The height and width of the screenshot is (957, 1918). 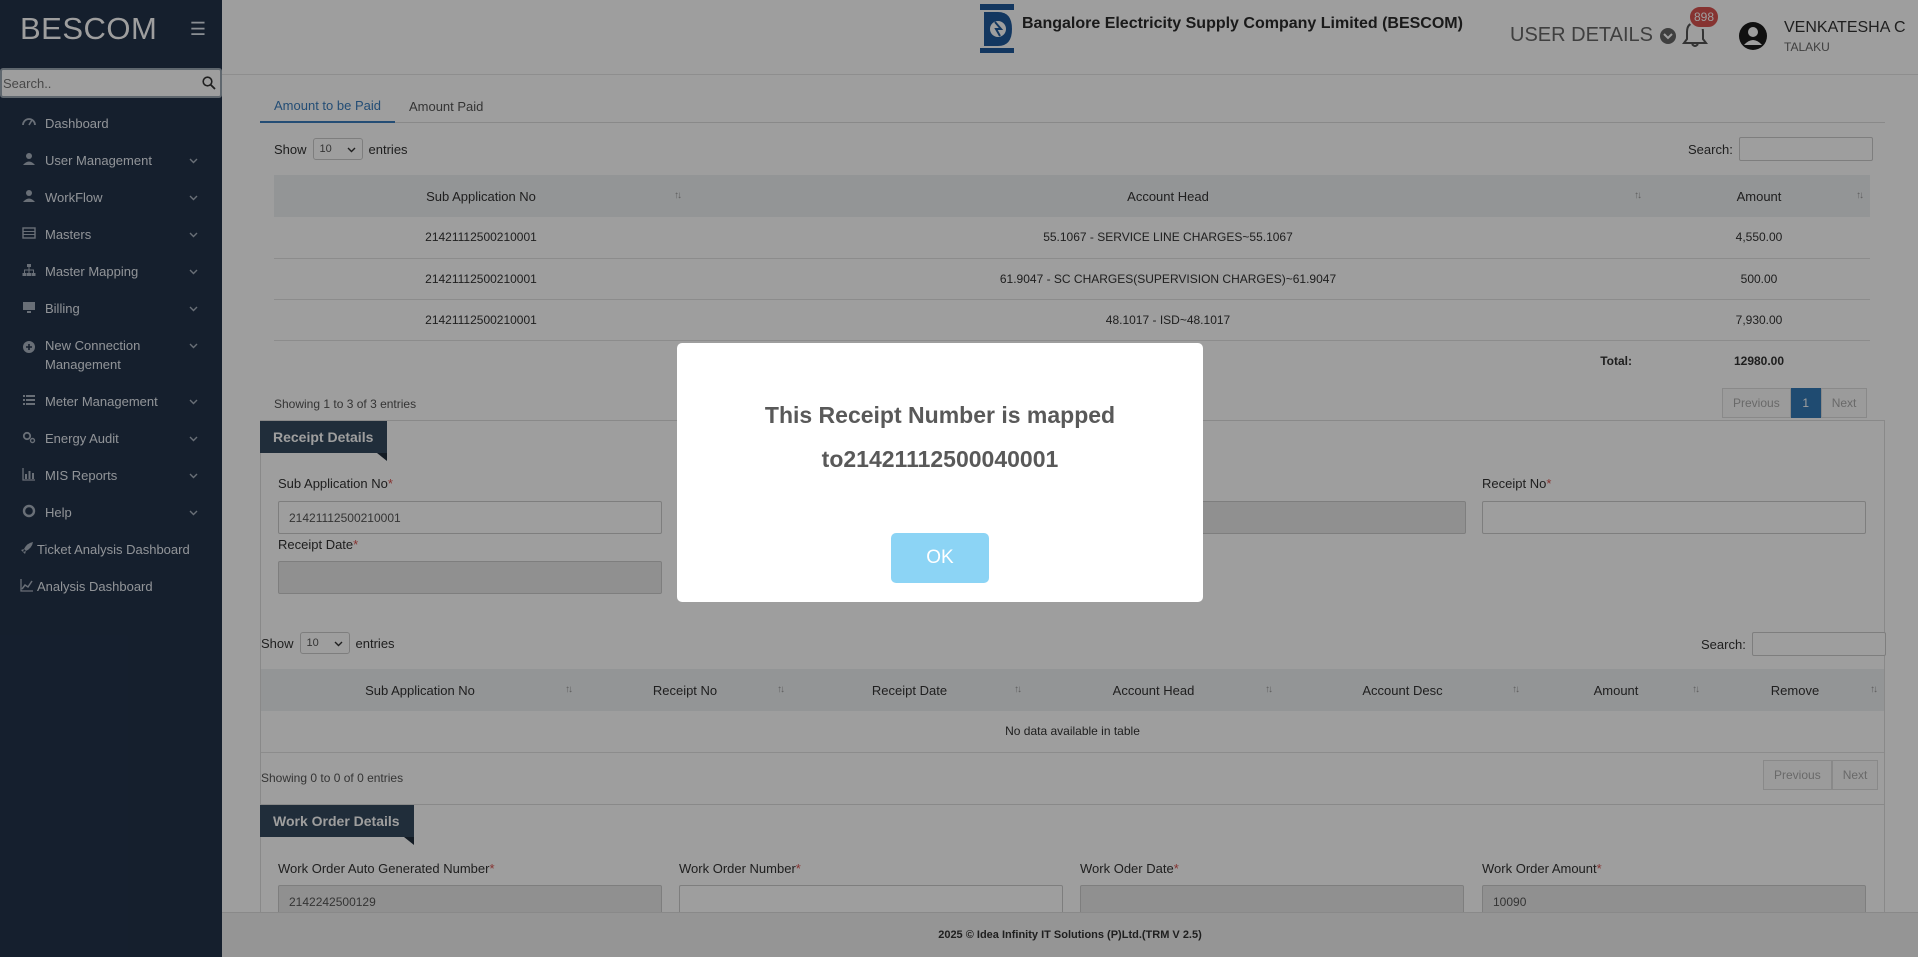 I want to click on ok-button: OK, so click(x=940, y=558).